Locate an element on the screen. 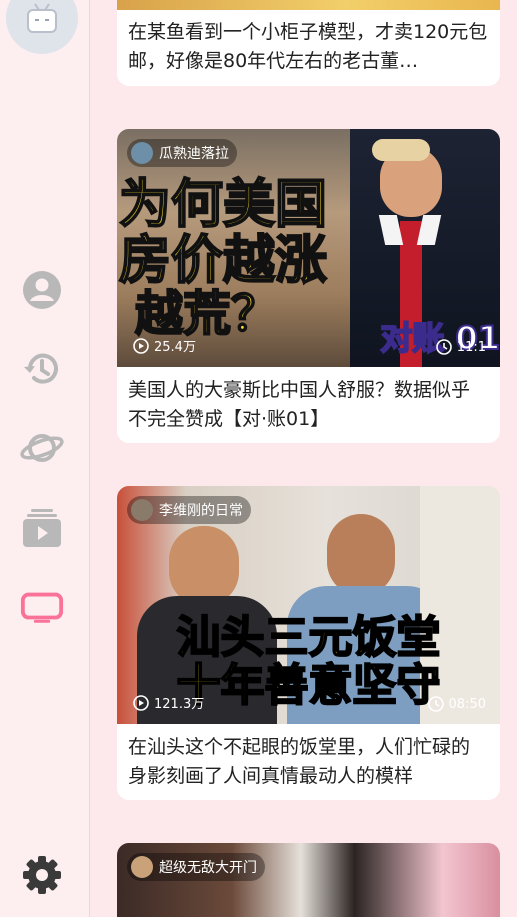 This screenshot has width=517, height=917. video-stack-icon is located at coordinates (42, 528).